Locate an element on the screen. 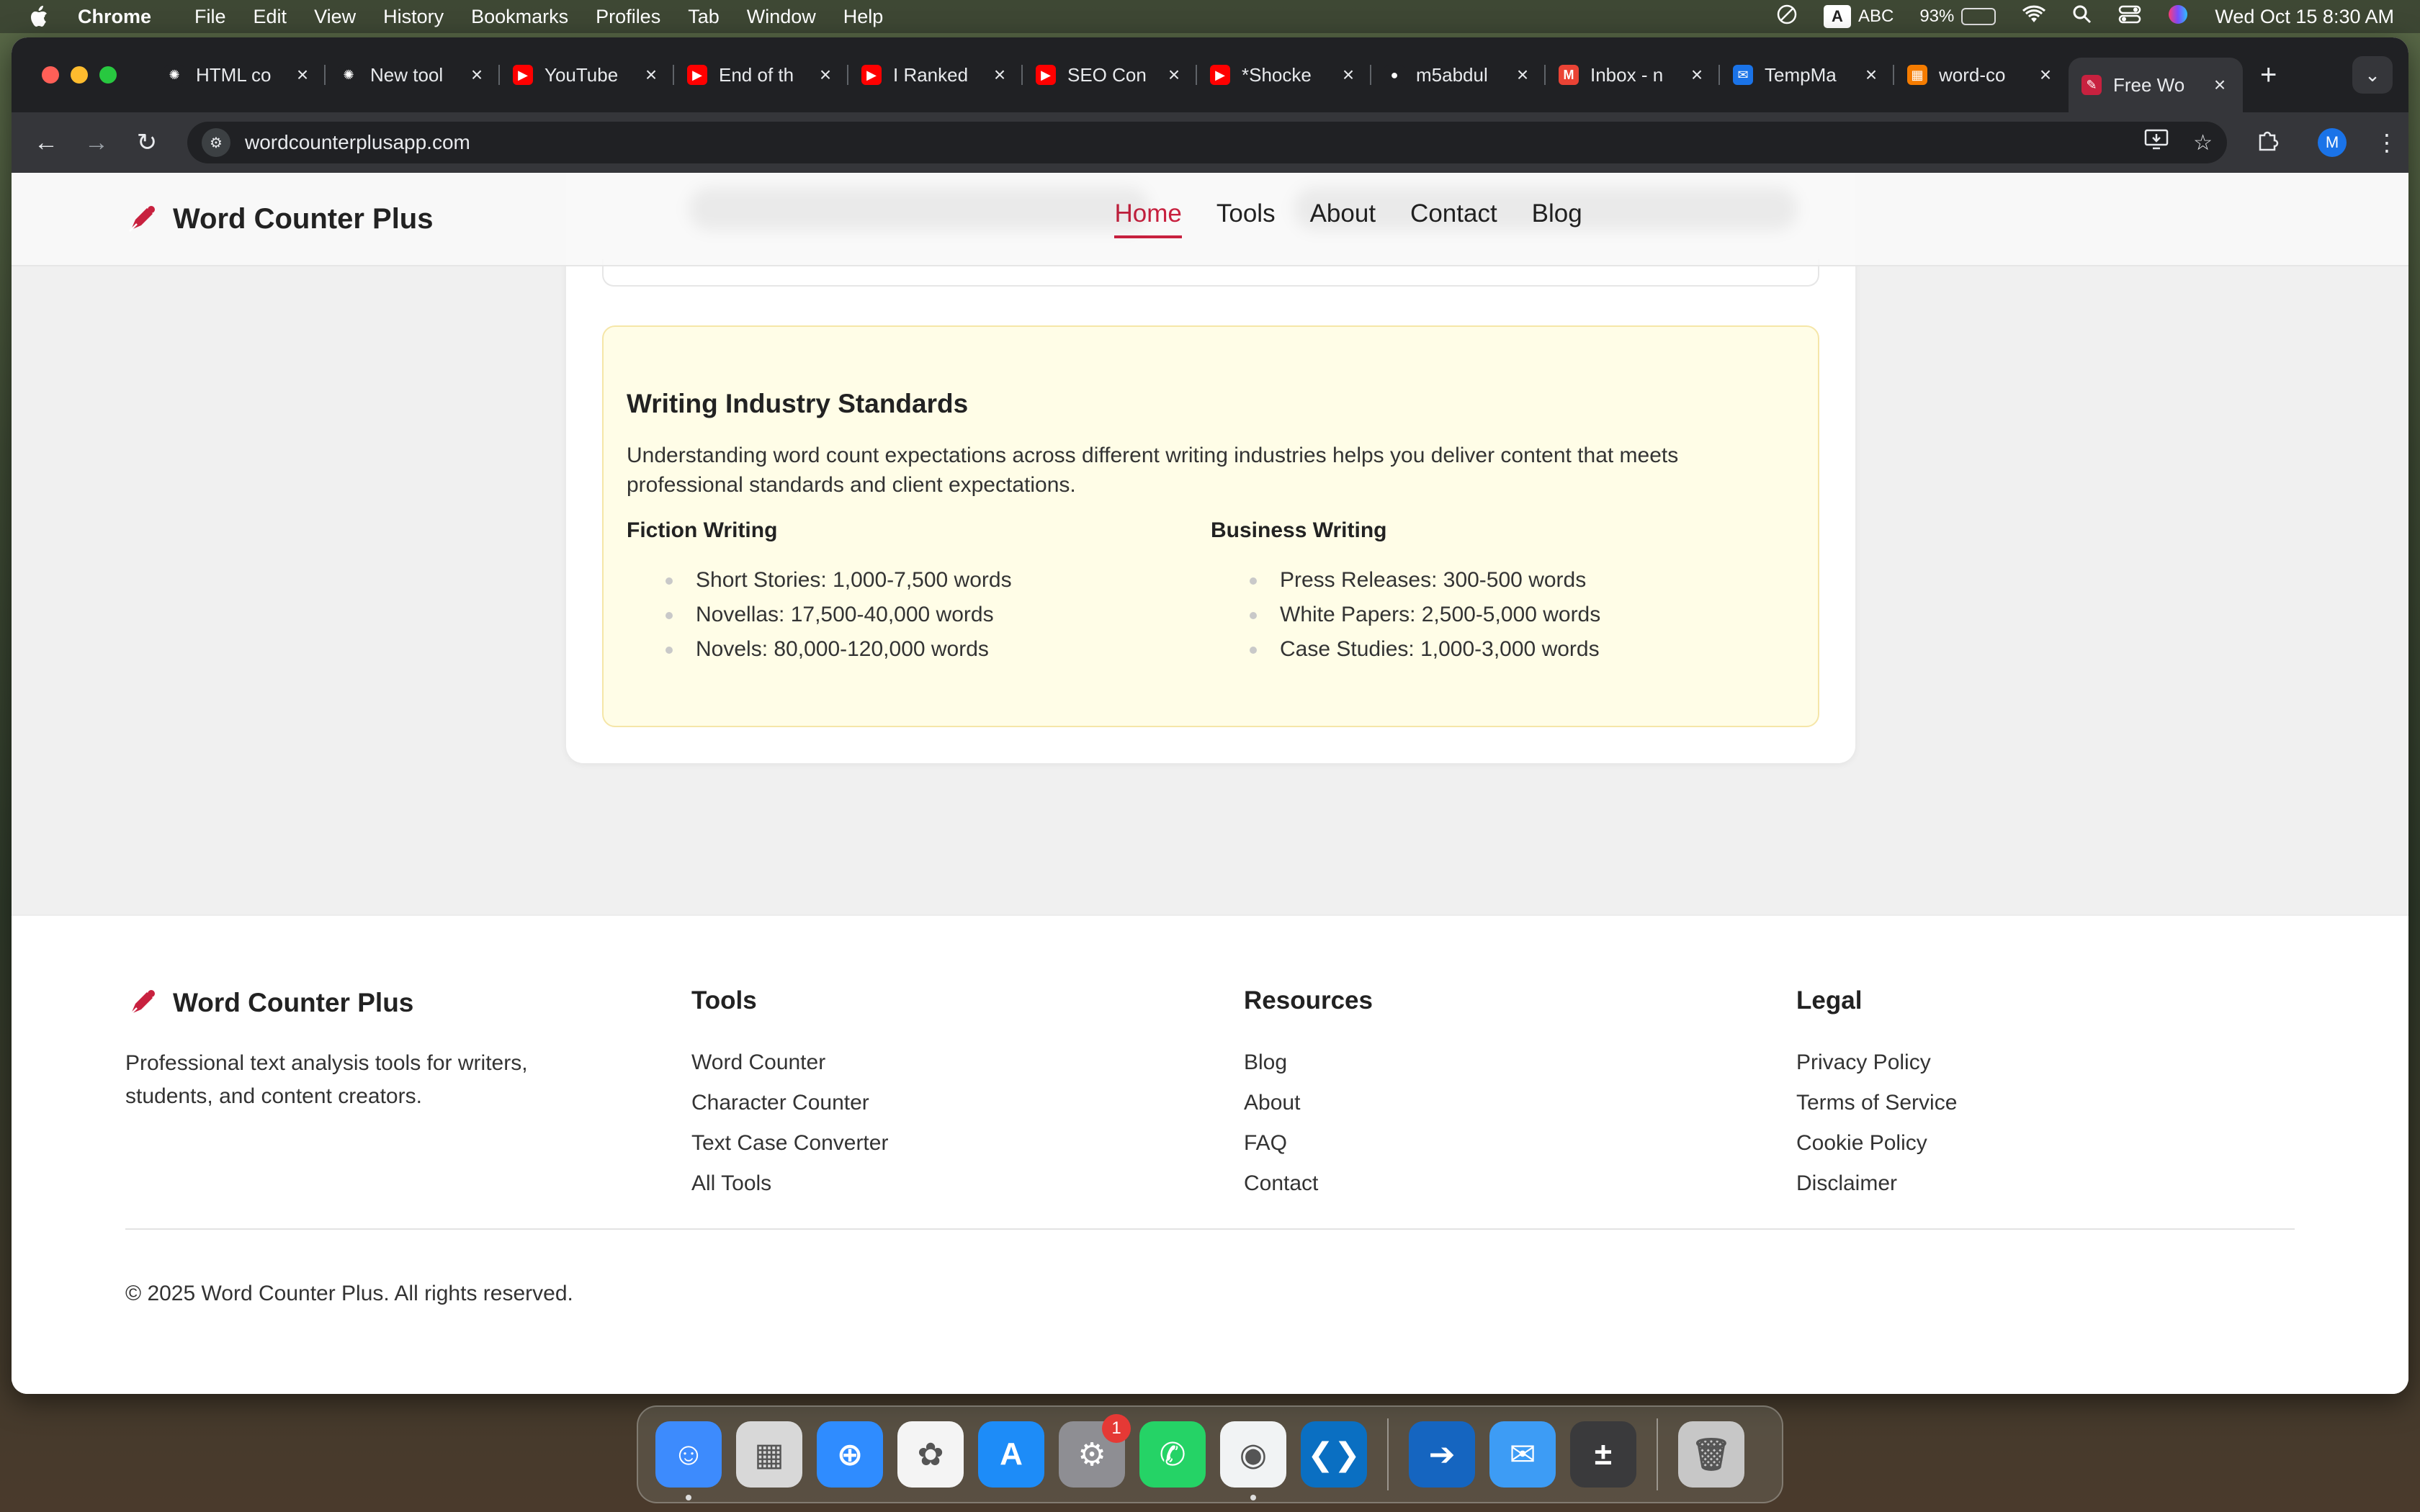  browser-tab: ▶ I Ranked × is located at coordinates (936, 74).